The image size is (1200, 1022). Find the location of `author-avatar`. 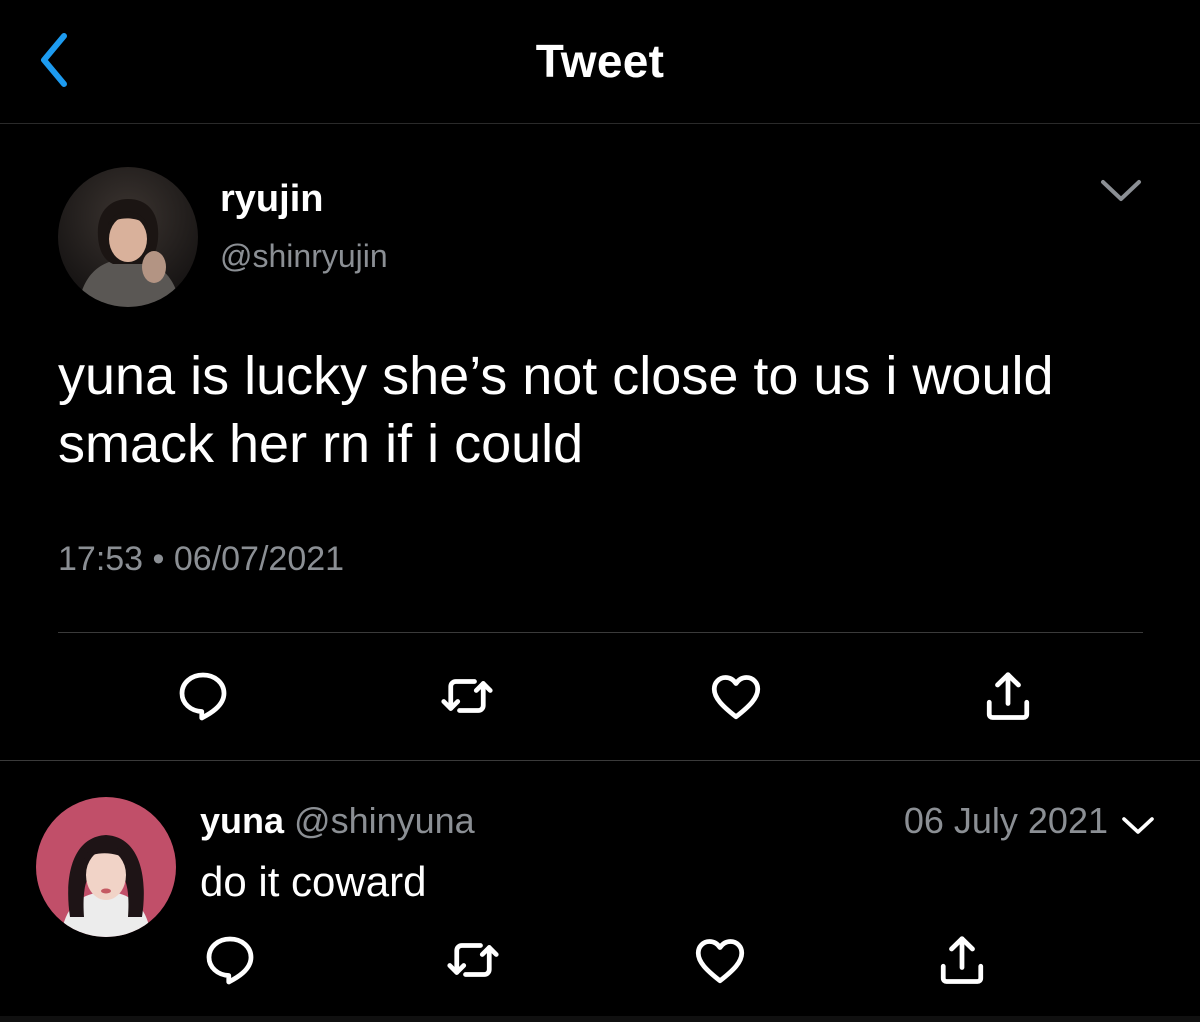

author-avatar is located at coordinates (128, 237).